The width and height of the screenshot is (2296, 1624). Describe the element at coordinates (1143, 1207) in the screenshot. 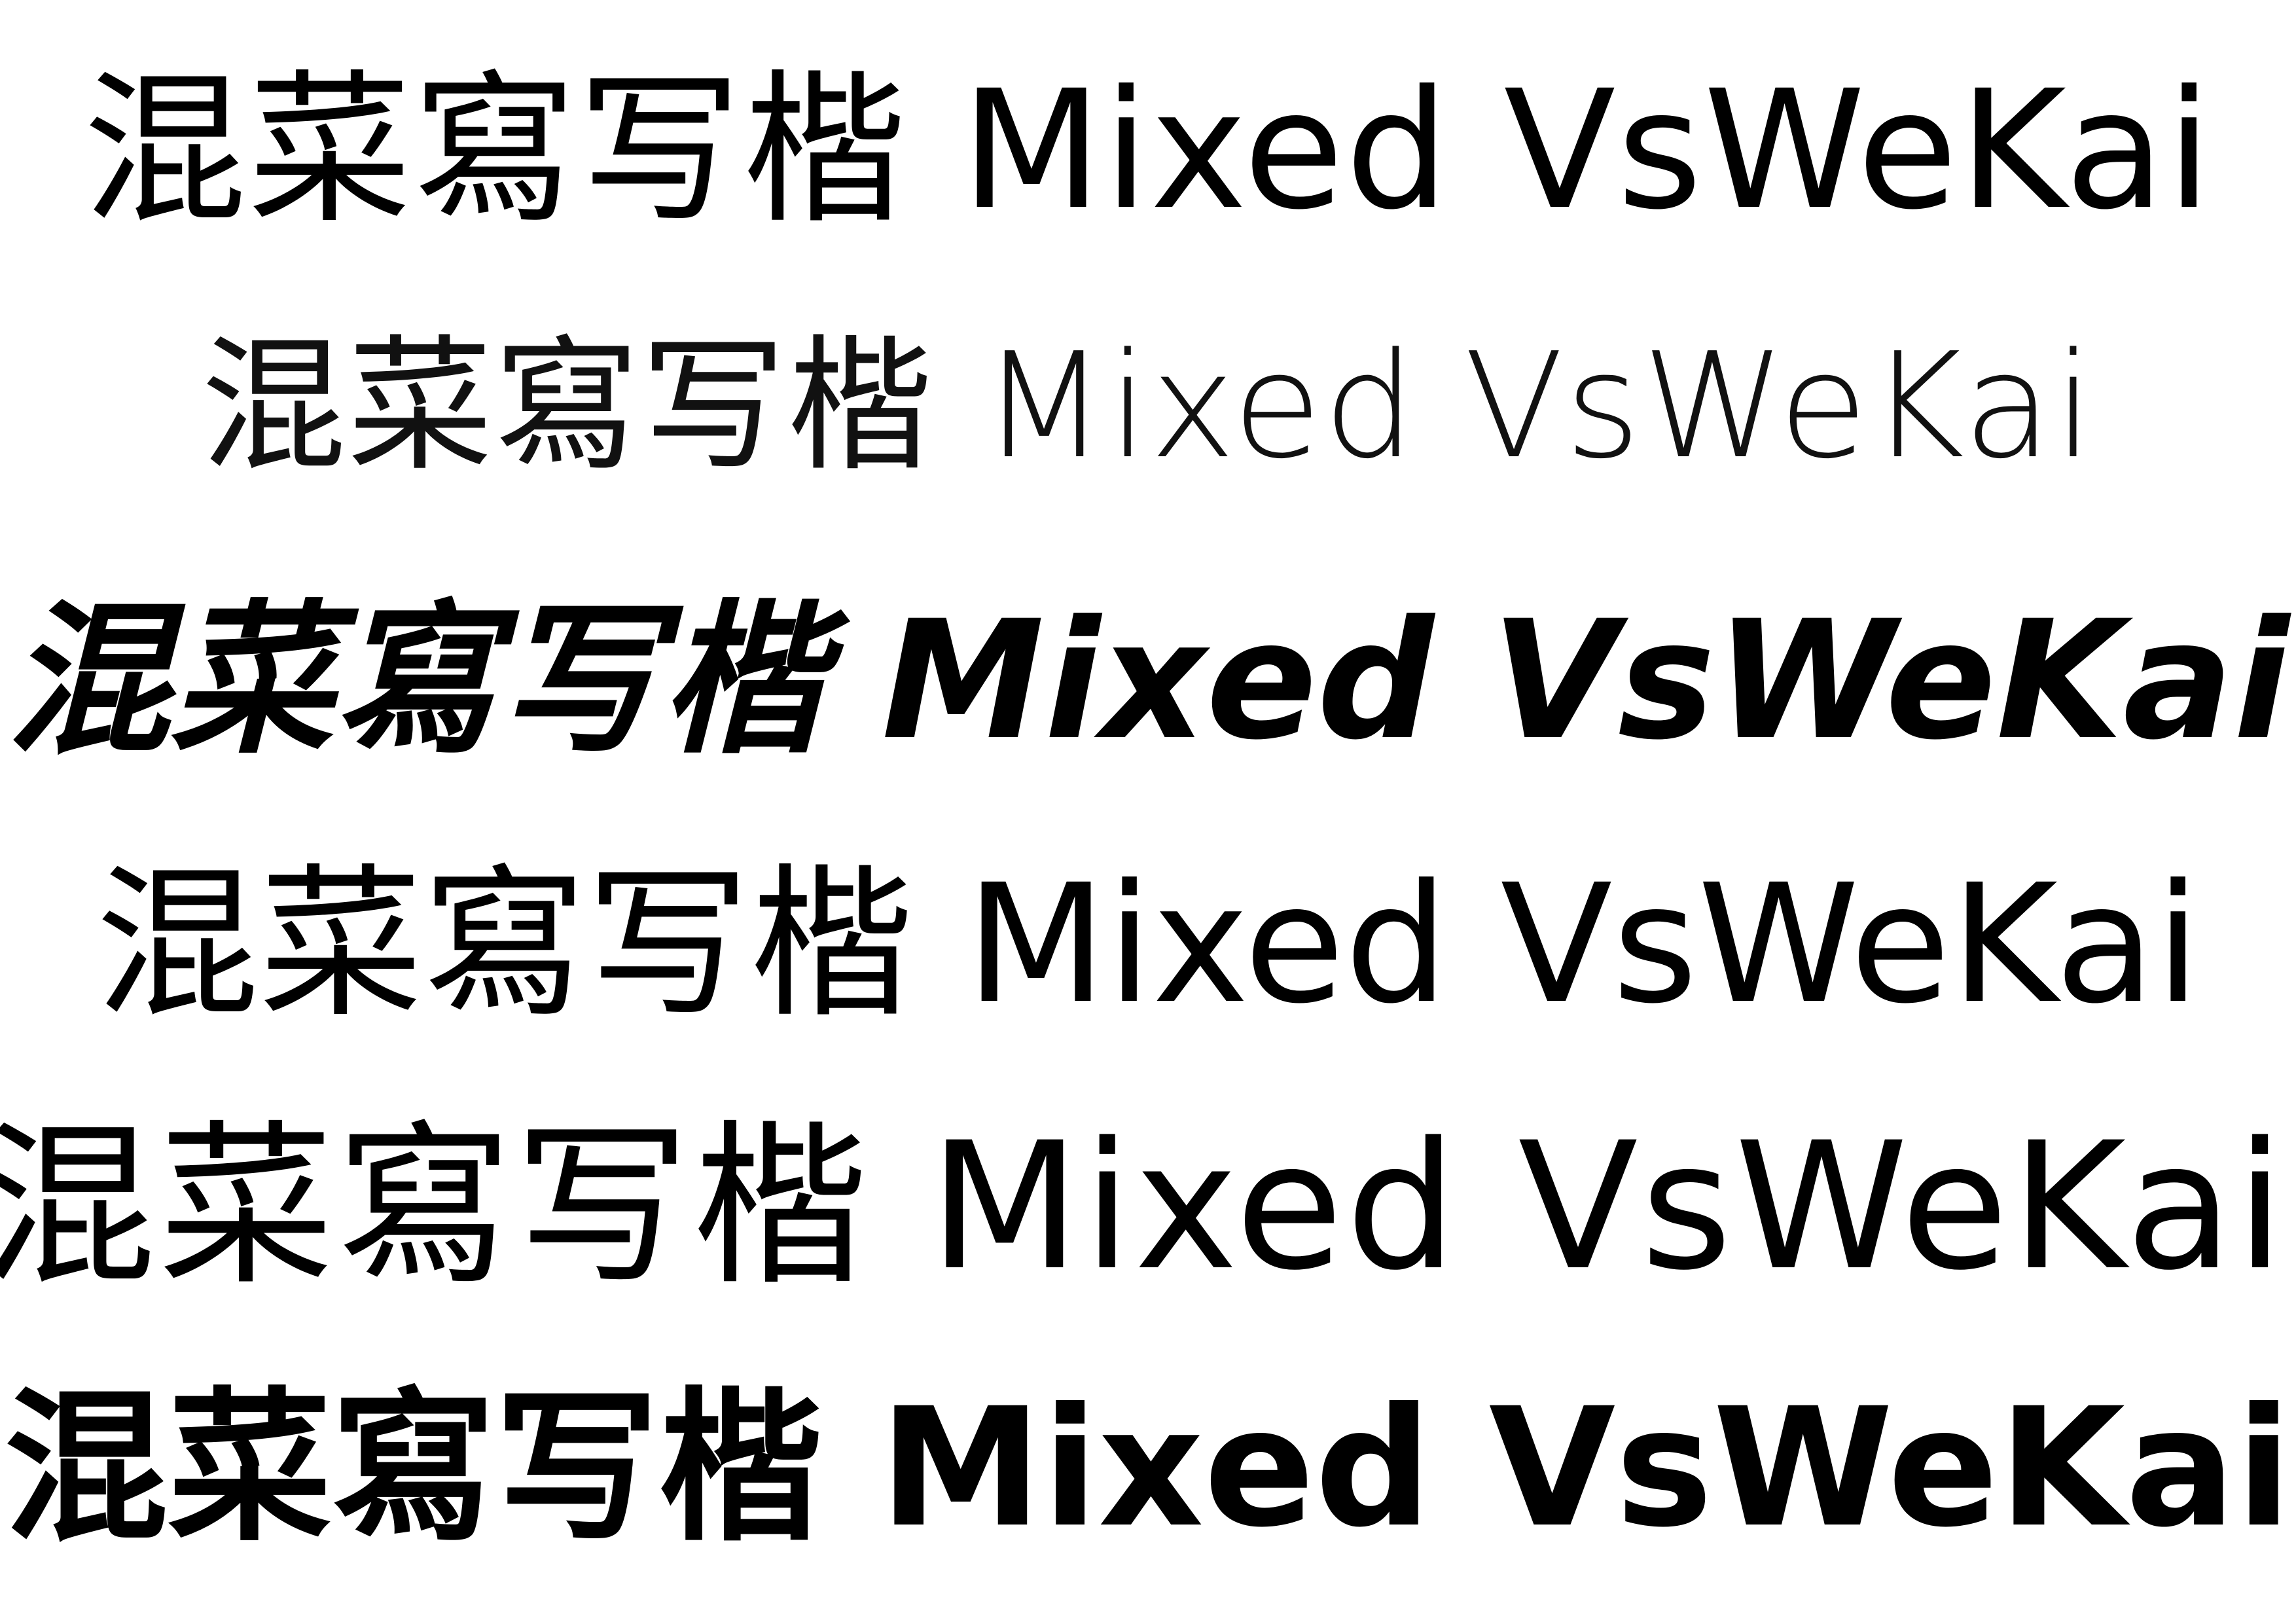

I see `font-sample-line-5: 混菜寫写楷 Mixed VsWeKai` at that location.